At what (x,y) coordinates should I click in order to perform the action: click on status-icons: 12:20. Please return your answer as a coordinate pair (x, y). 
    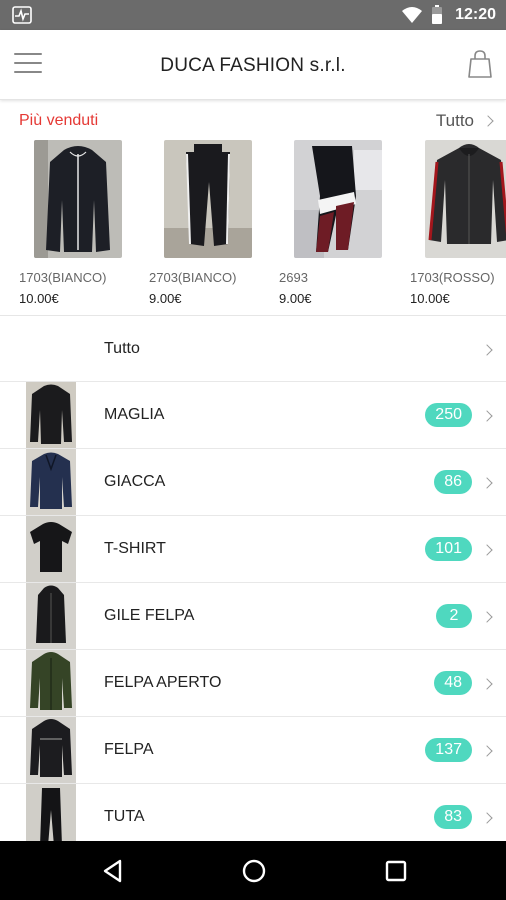
    Looking at the image, I should click on (448, 15).